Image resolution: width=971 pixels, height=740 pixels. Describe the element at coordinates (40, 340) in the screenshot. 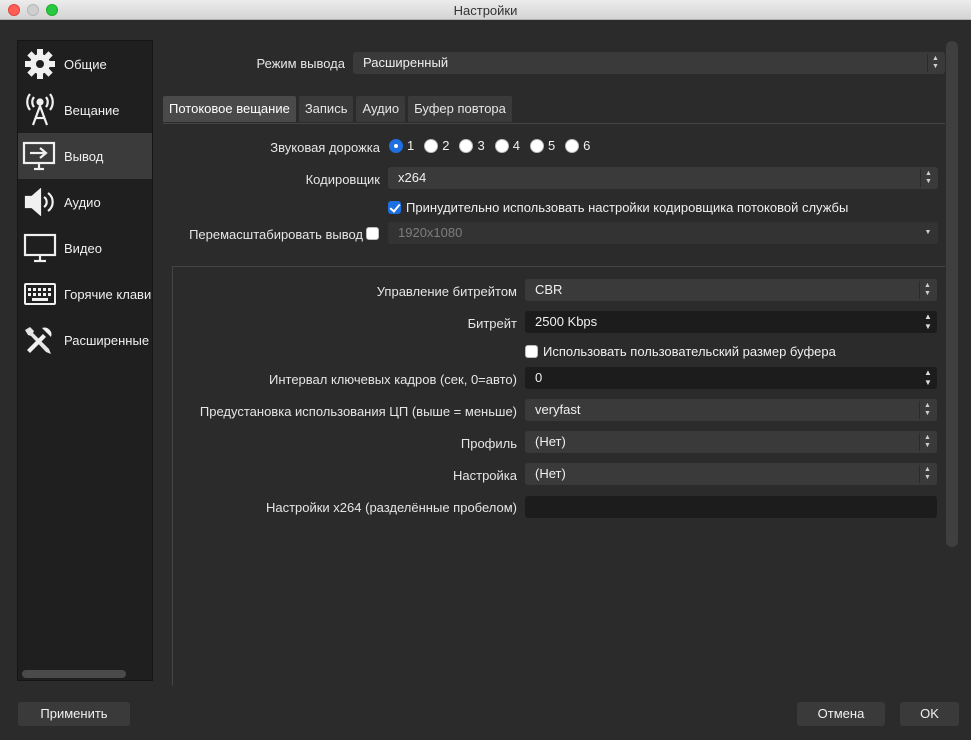

I see `tools-icon` at that location.